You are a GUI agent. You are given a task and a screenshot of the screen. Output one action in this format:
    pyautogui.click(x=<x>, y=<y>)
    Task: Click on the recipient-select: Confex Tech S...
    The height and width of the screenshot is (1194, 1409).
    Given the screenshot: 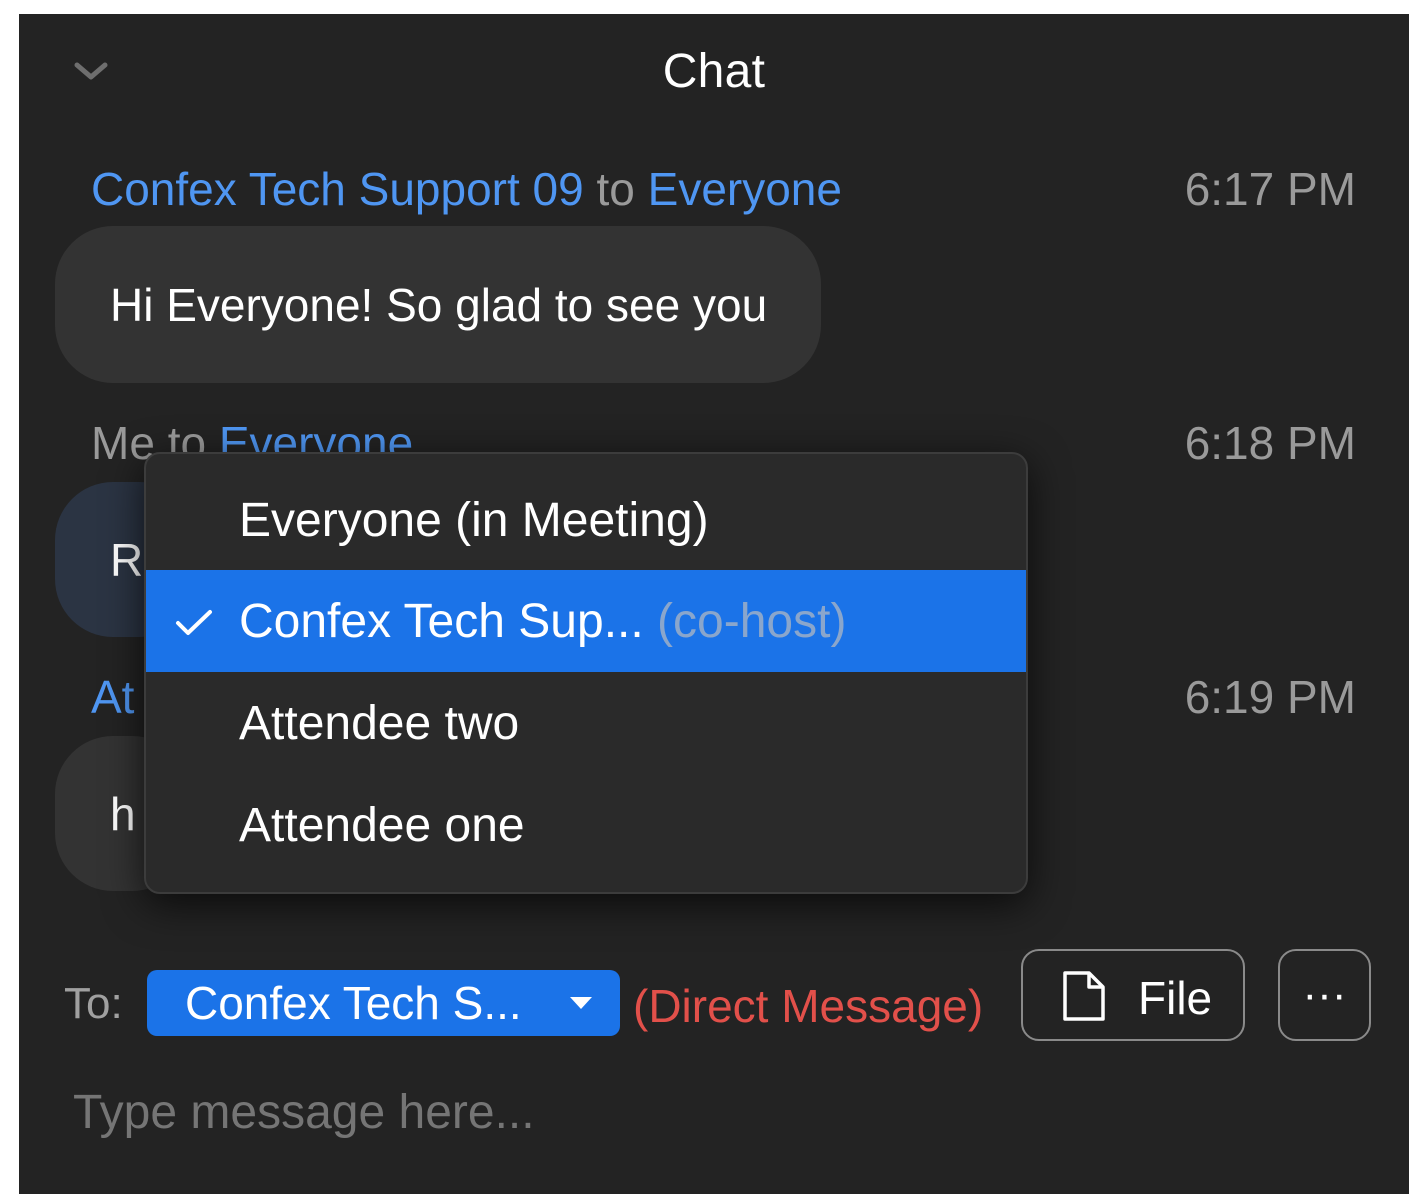 What is the action you would take?
    pyautogui.click(x=383, y=1003)
    